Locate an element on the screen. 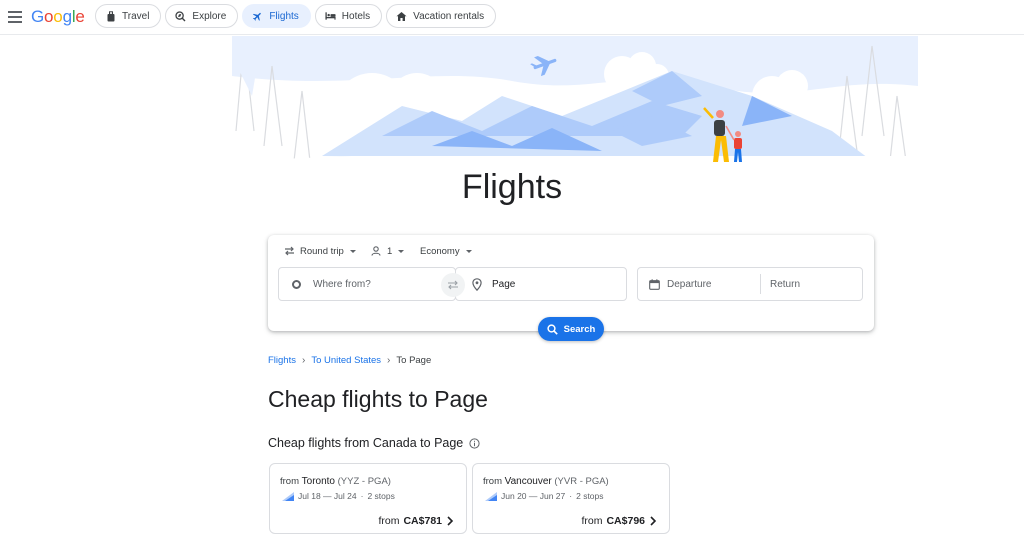  departure-field: Departure is located at coordinates (699, 284).